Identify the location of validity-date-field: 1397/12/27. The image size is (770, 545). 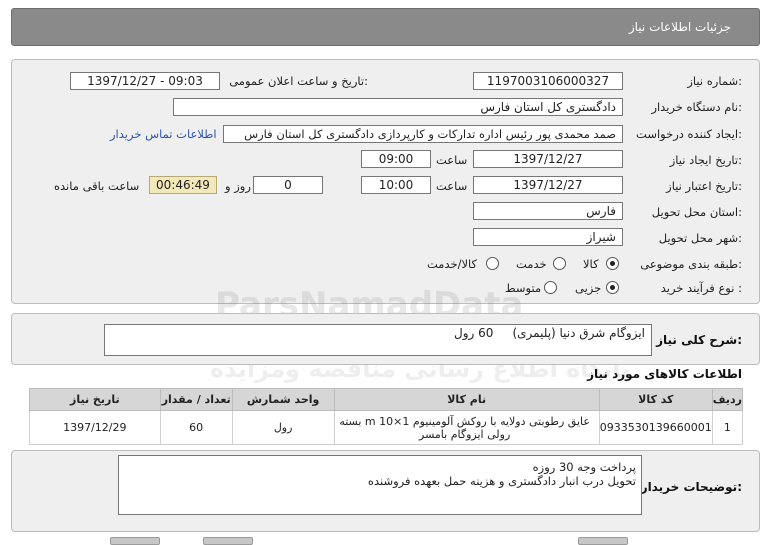
(548, 185).